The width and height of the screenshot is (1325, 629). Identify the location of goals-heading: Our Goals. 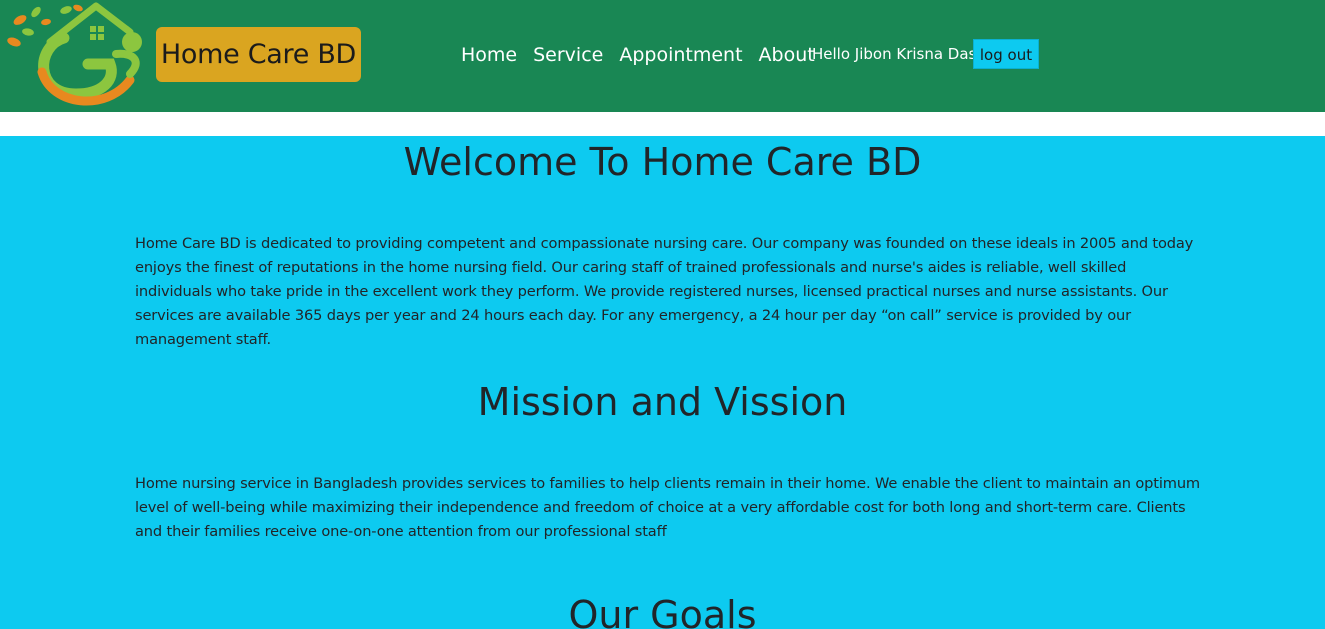
(662, 611).